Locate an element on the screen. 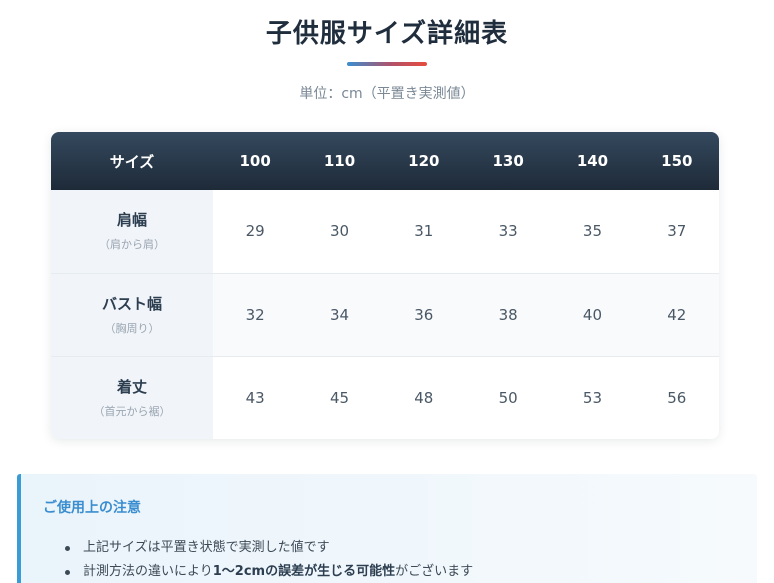 The image size is (774, 583). table-cell: 50 is located at coordinates (508, 397).